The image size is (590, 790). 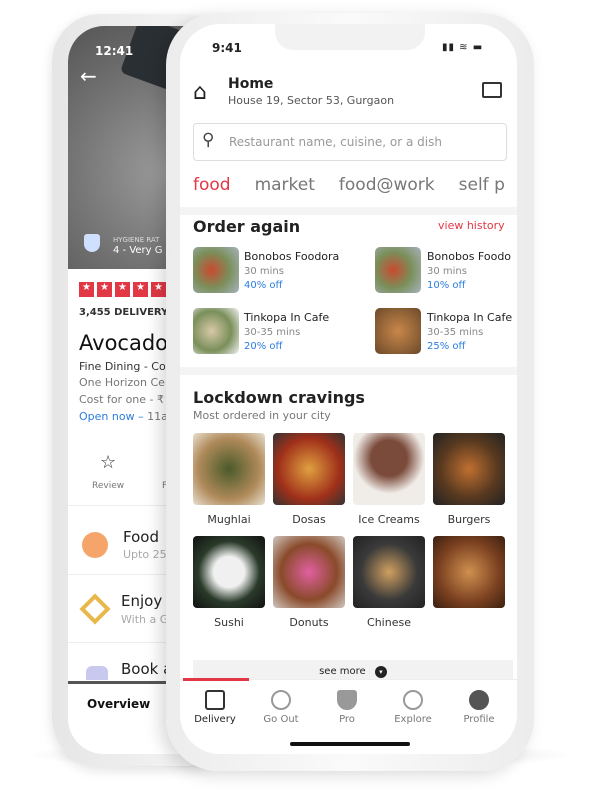 I want to click on nav-delivery: Delivery, so click(x=215, y=707).